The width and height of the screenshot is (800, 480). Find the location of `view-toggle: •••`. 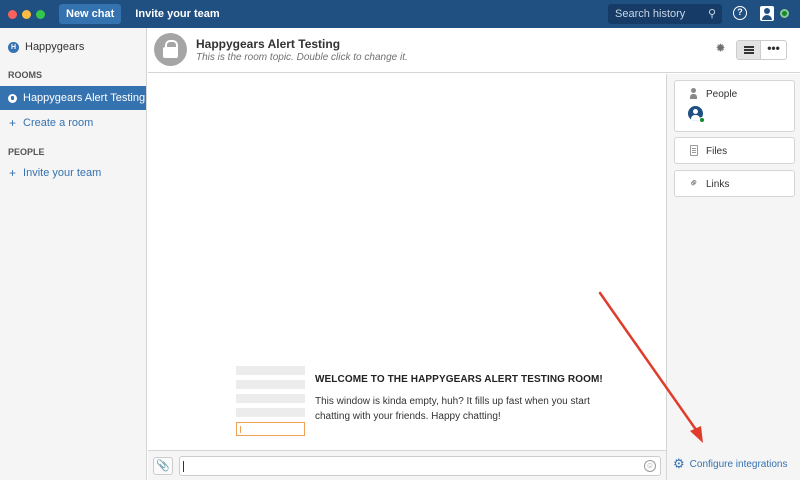

view-toggle: ••• is located at coordinates (761, 50).